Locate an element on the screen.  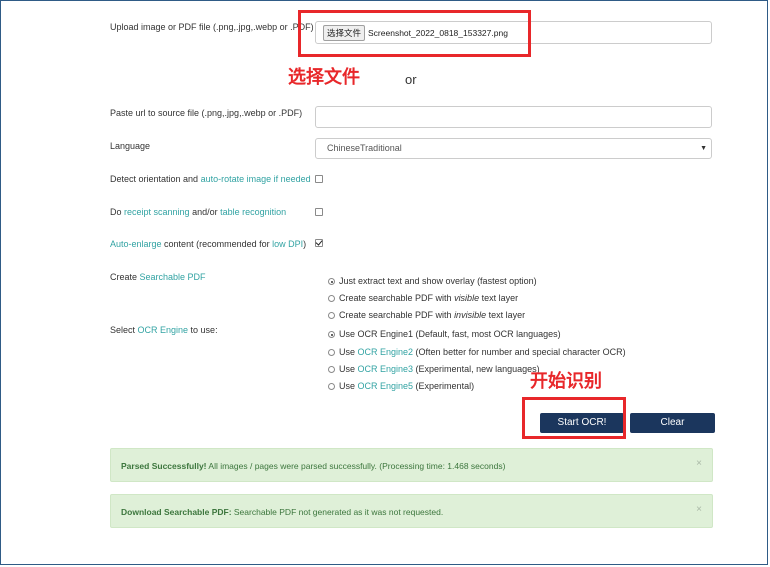
detect-orientation-checkbox is located at coordinates (319, 179).